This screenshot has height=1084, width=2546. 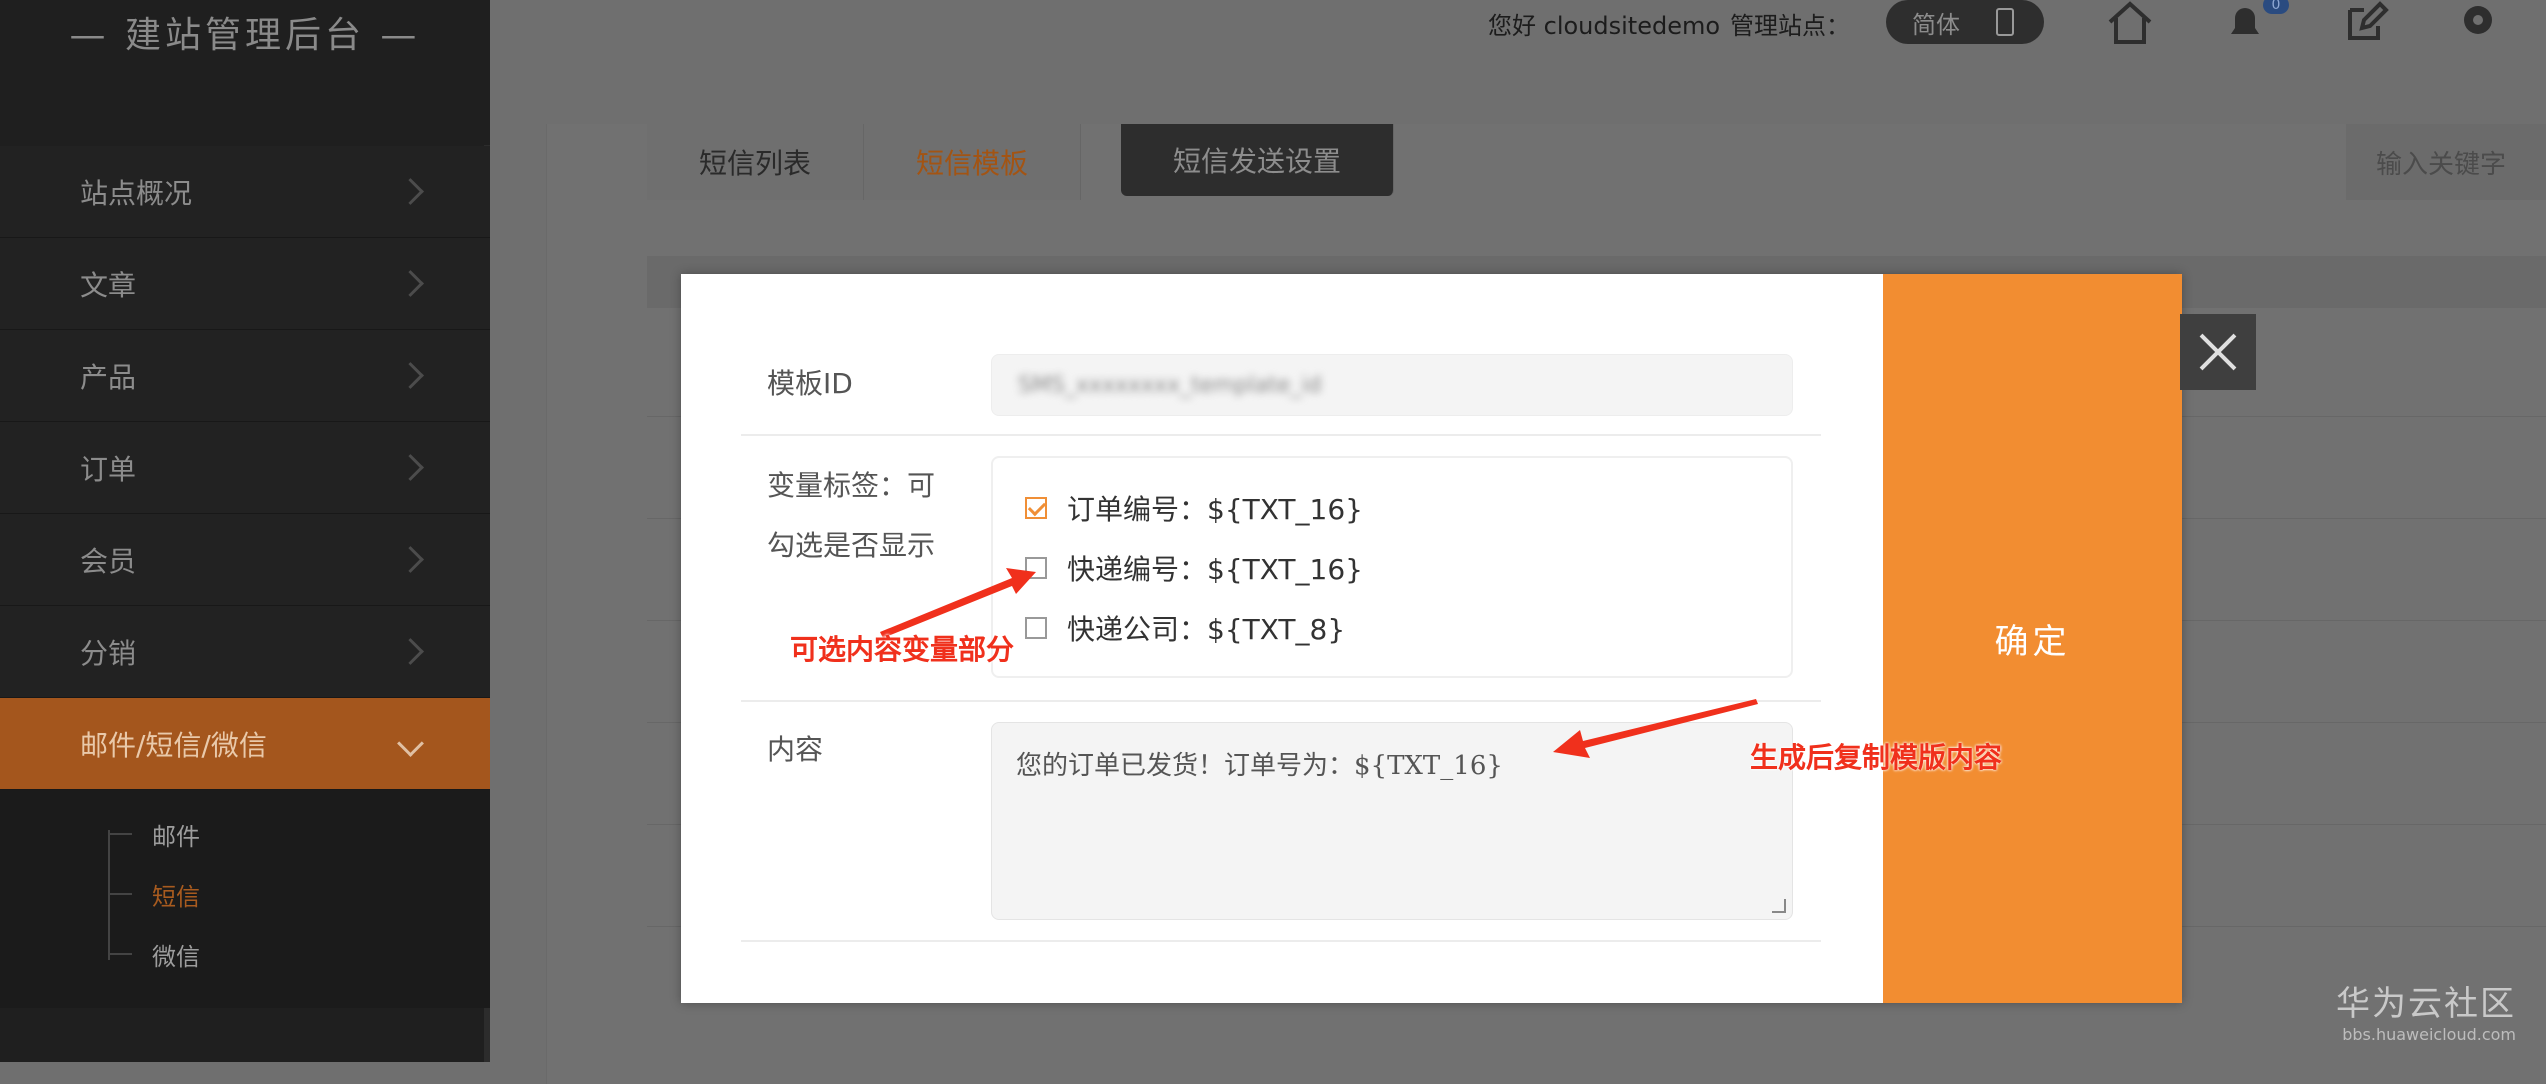 I want to click on tags-label-line1: 变量标签：可, so click(x=851, y=485).